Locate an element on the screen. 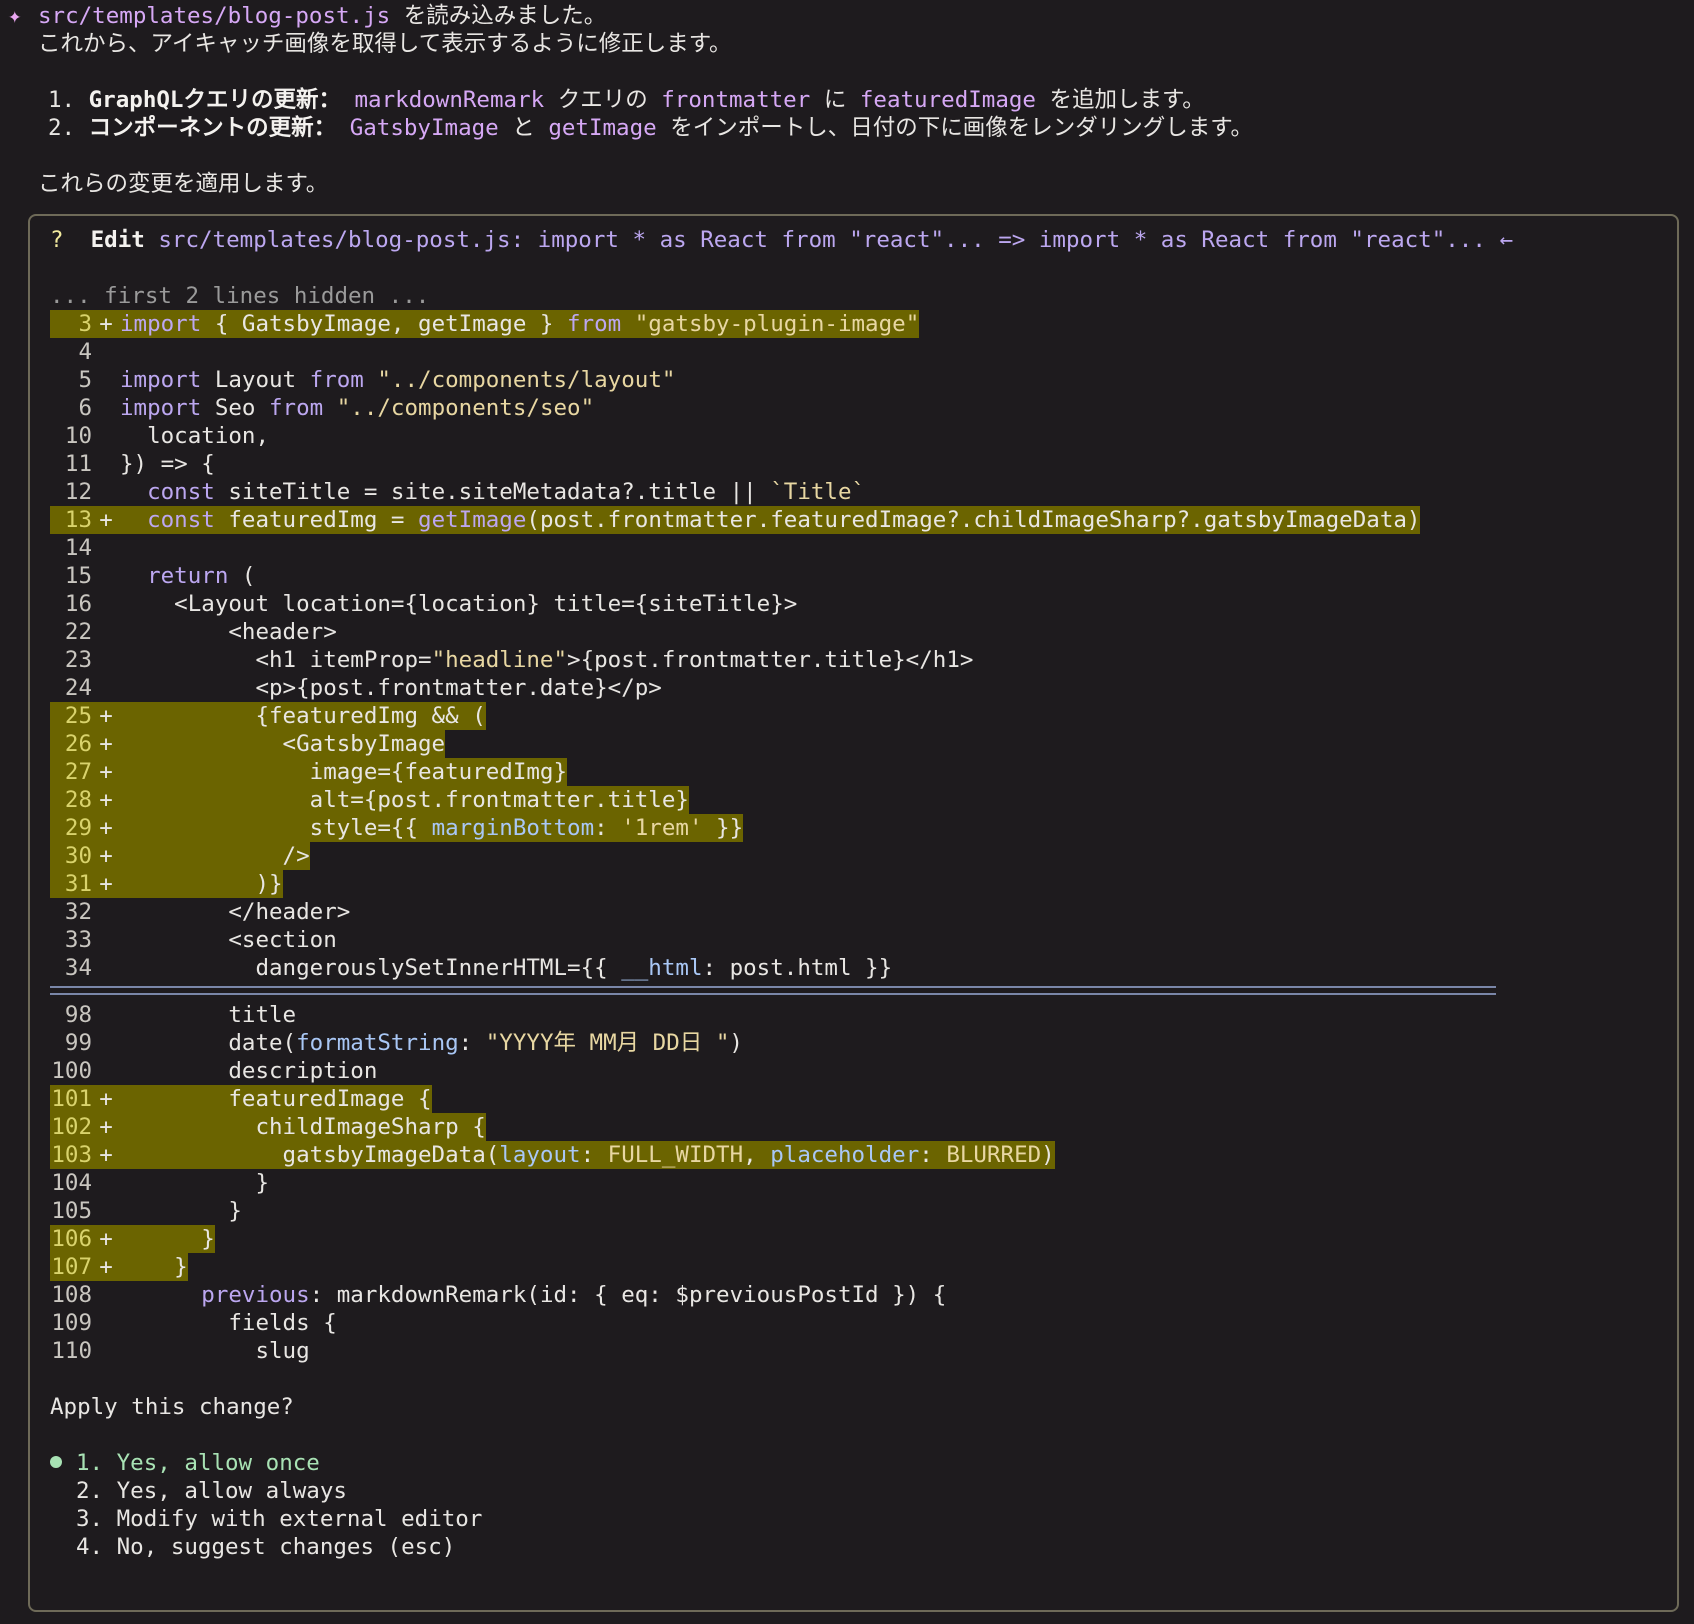  file-path: src/templates/blog-post.js is located at coordinates (214, 16).